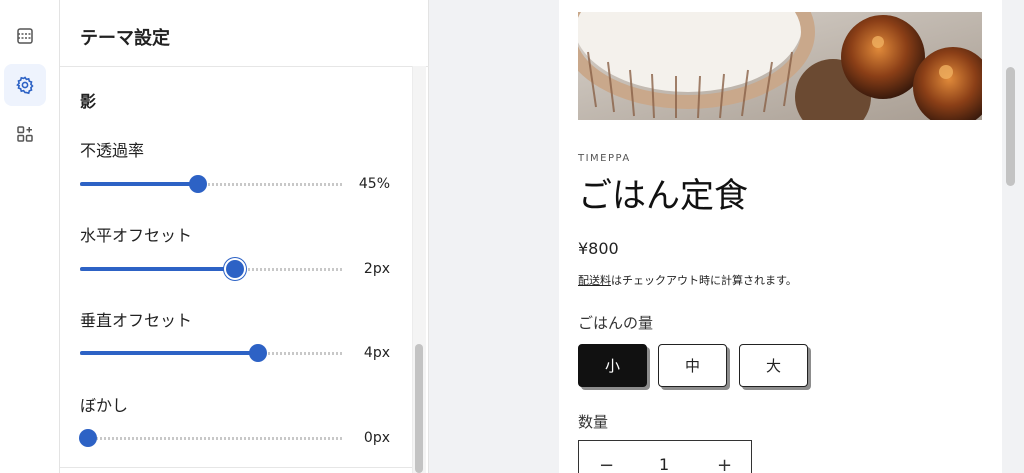 Image resolution: width=1024 pixels, height=473 pixels. Describe the element at coordinates (211, 353) in the screenshot. I see `vertical-offset-slider` at that location.